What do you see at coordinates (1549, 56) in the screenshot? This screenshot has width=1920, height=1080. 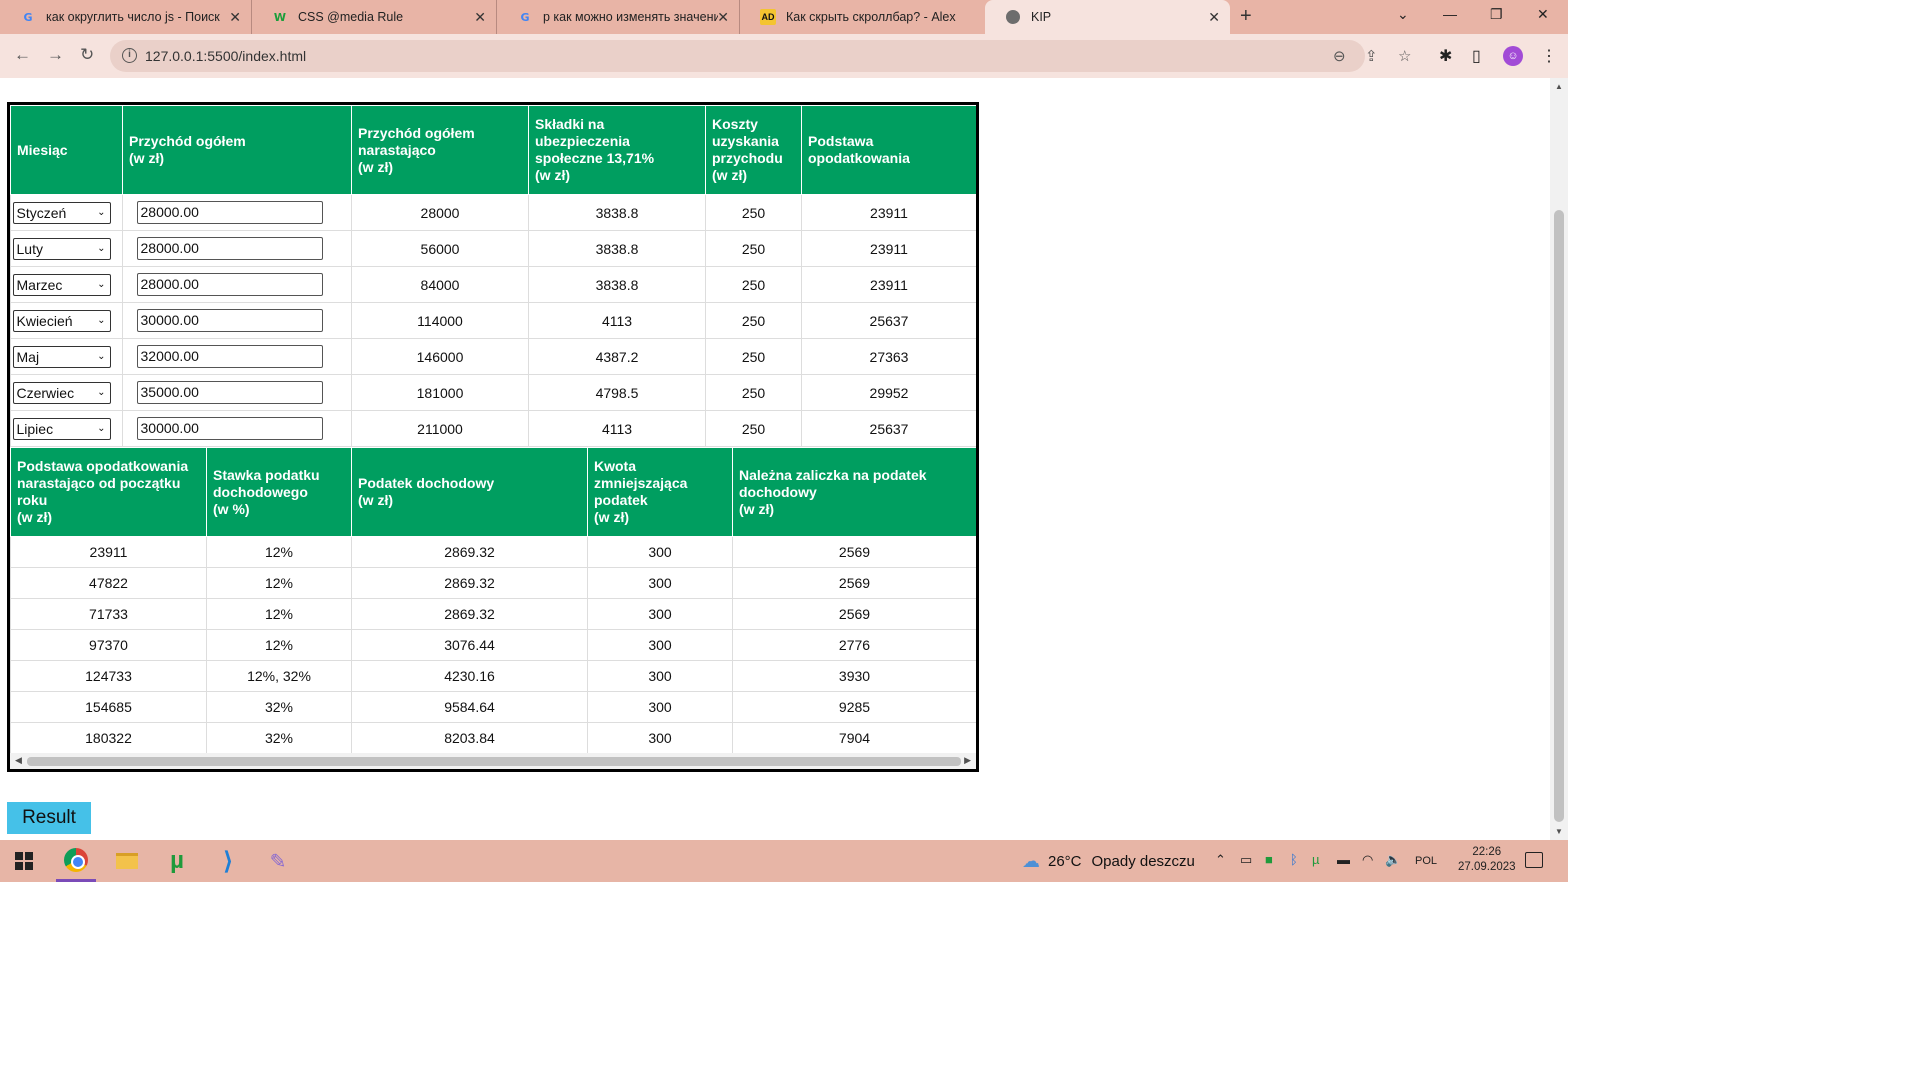 I see `menu-dots-icon: ⋮` at bounding box center [1549, 56].